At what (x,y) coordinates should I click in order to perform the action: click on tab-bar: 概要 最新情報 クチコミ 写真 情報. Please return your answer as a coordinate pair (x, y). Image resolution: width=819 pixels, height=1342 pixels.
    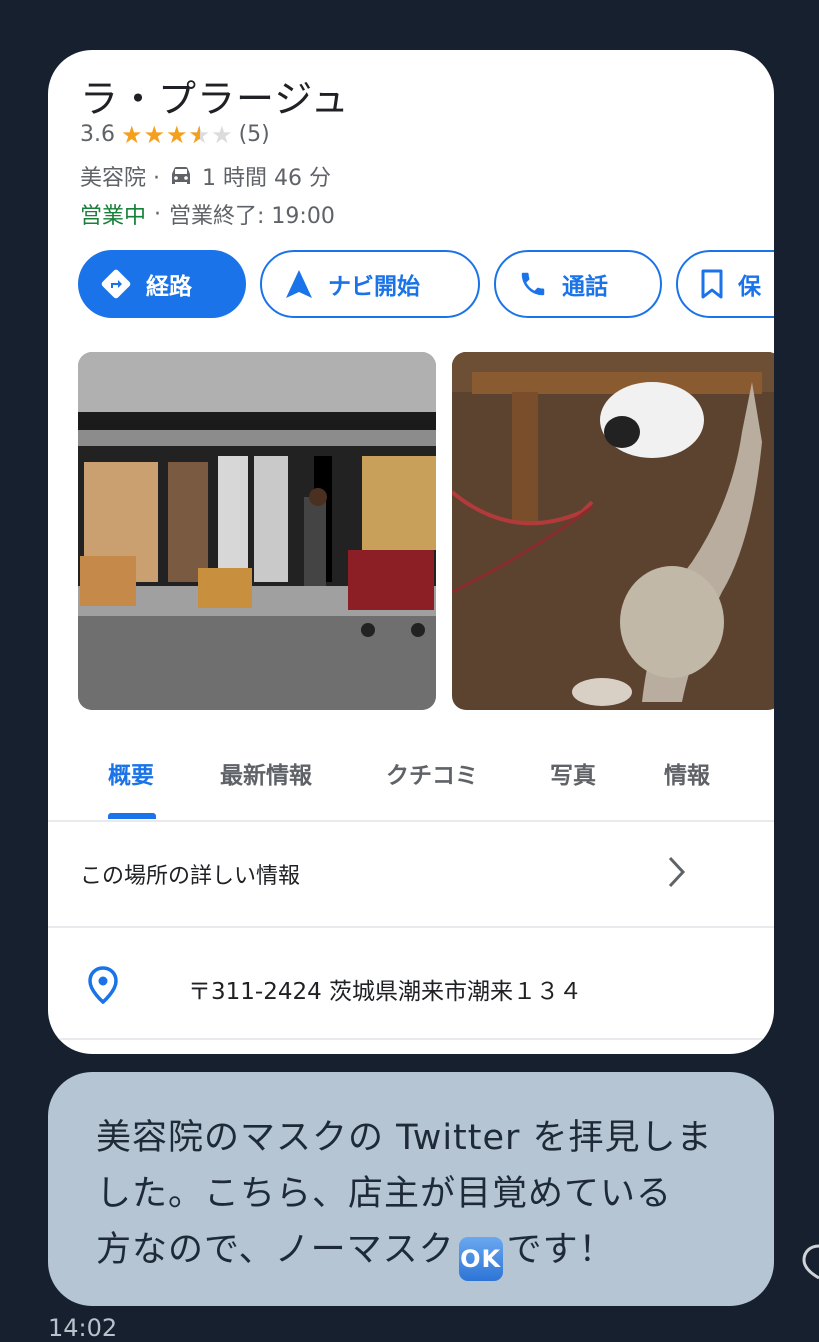
    Looking at the image, I should click on (411, 781).